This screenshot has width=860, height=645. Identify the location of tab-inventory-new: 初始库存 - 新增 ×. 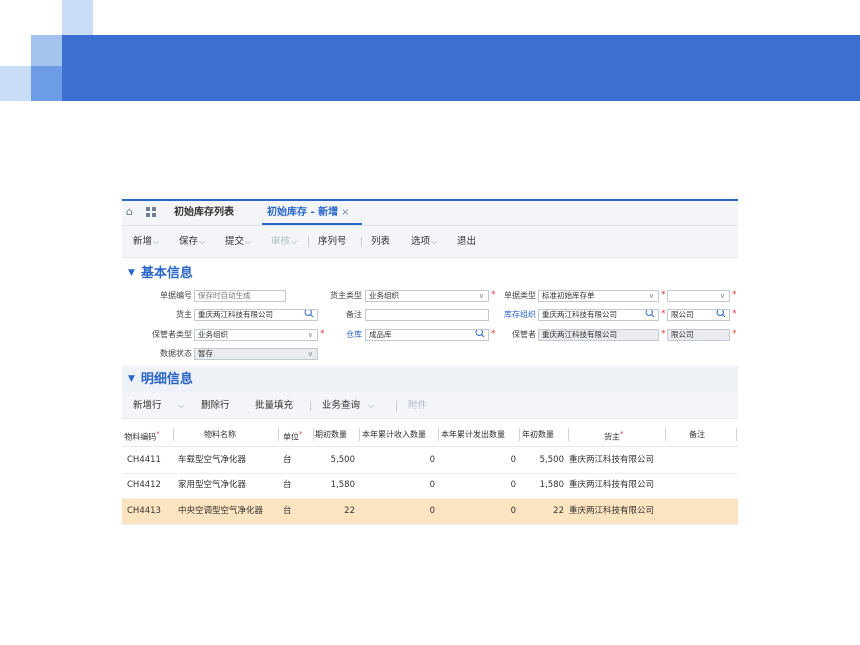
(308, 213).